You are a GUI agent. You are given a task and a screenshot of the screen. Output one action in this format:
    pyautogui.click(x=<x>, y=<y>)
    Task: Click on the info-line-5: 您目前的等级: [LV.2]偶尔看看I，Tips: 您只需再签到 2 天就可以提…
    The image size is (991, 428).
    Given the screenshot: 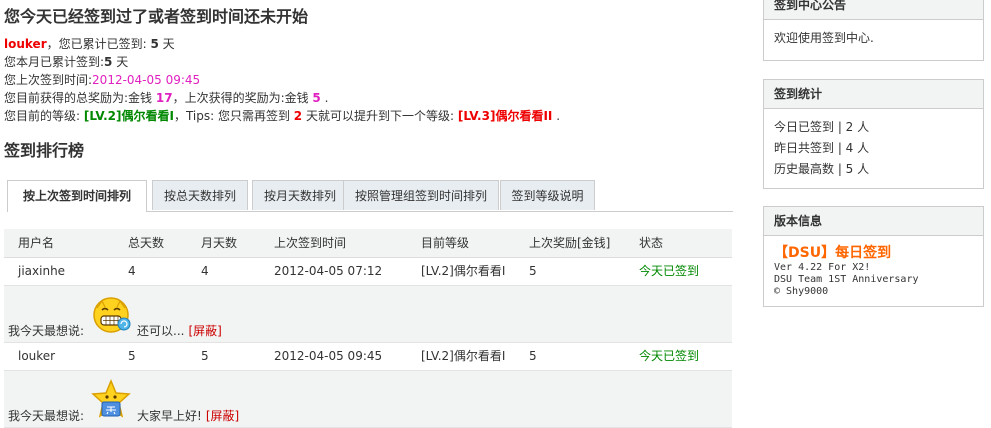 What is the action you would take?
    pyautogui.click(x=282, y=116)
    